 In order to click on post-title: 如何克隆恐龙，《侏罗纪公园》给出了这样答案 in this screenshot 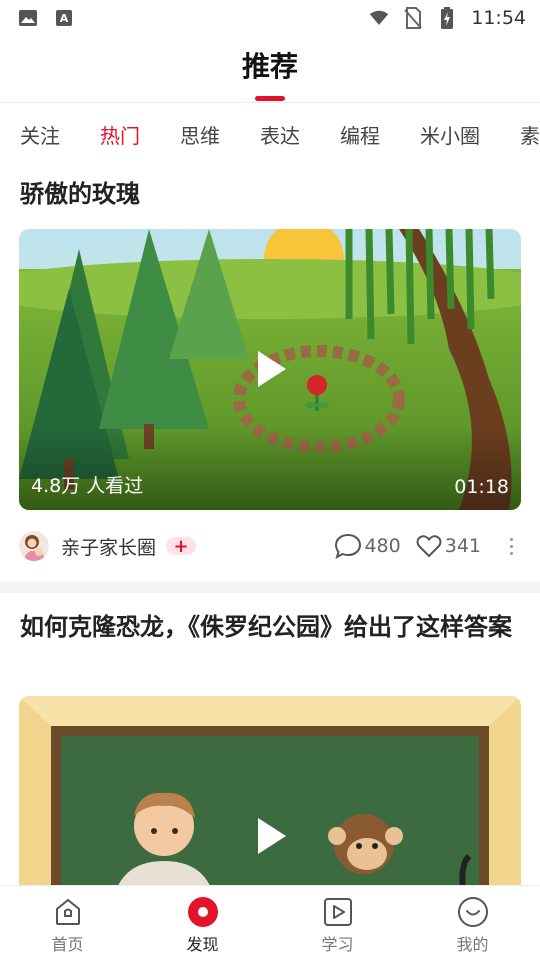, I will do `click(270, 627)`.